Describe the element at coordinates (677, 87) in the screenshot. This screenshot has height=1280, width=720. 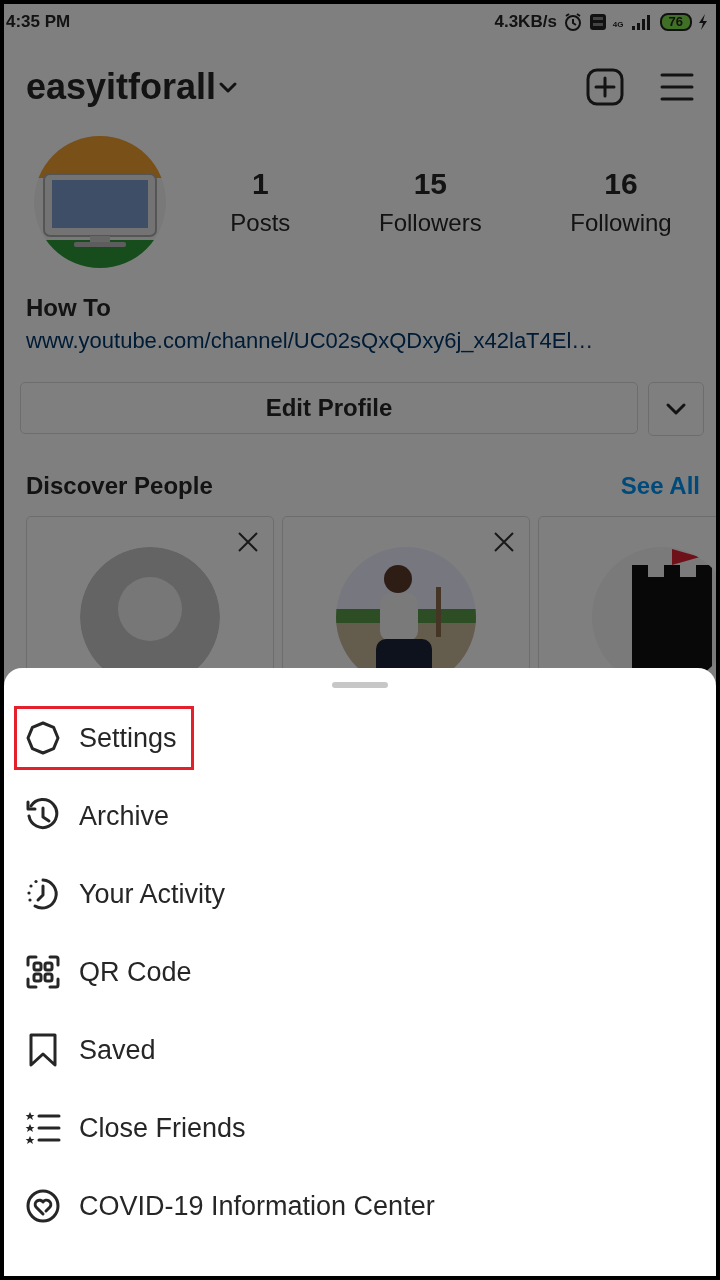
I see `menu-icon` at that location.